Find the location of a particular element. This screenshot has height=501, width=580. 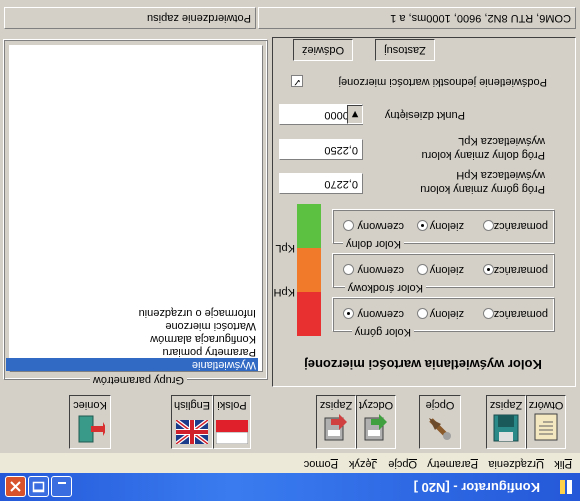

lower-threshold-input: 0,2250 is located at coordinates (321, 149).